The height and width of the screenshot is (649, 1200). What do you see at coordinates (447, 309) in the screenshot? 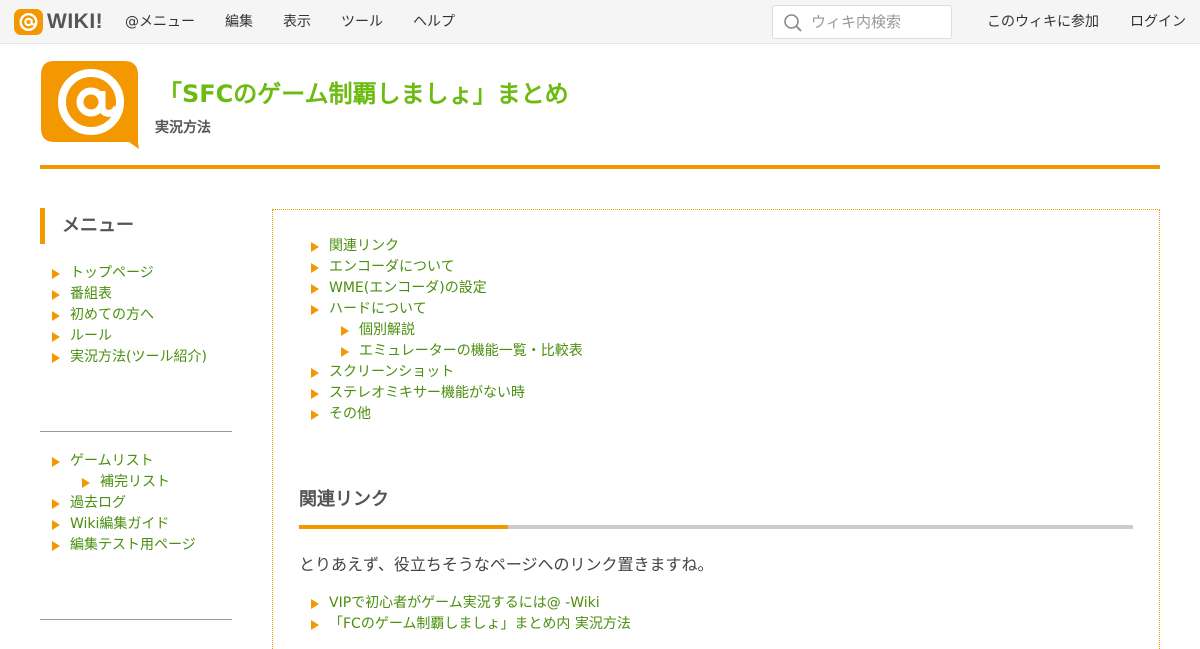
I see `toc-item: ハードについて` at bounding box center [447, 309].